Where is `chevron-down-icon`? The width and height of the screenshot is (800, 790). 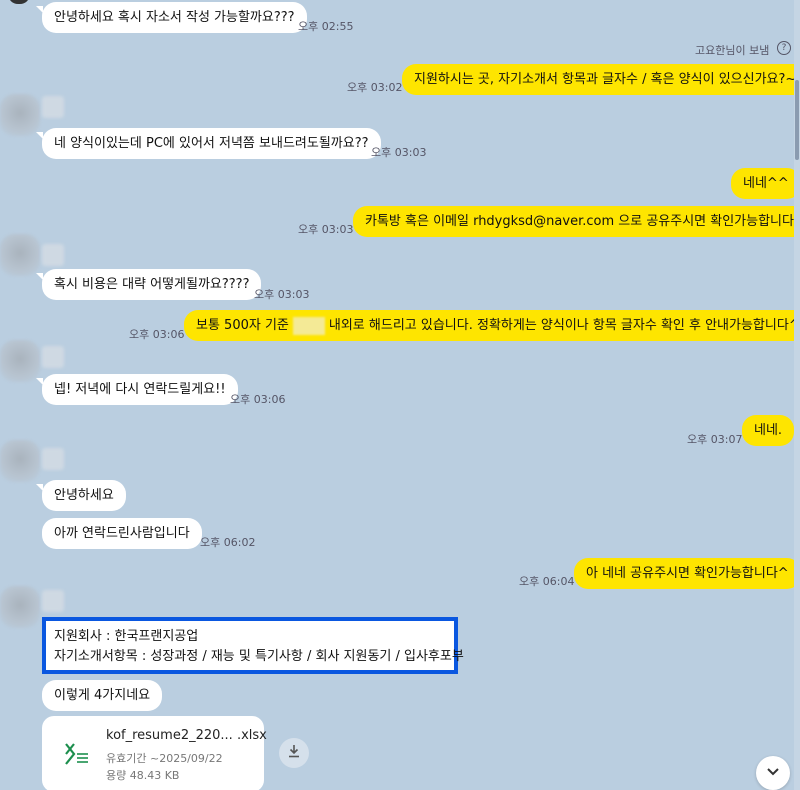
chevron-down-icon is located at coordinates (773, 773).